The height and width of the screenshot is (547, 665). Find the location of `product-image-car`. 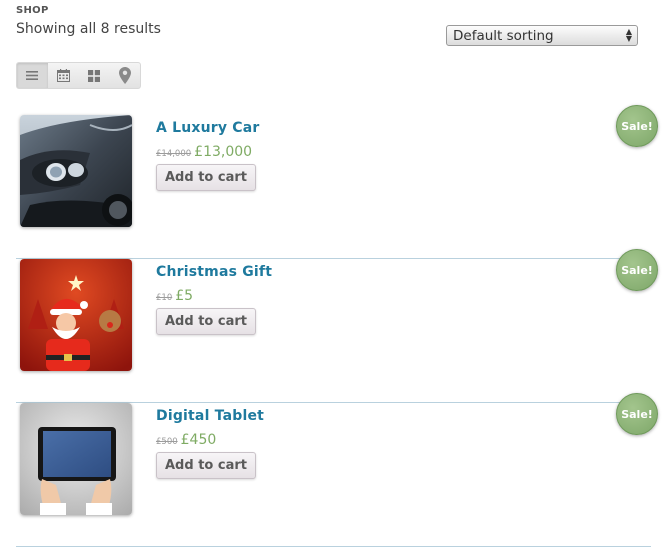

product-image-car is located at coordinates (76, 171).